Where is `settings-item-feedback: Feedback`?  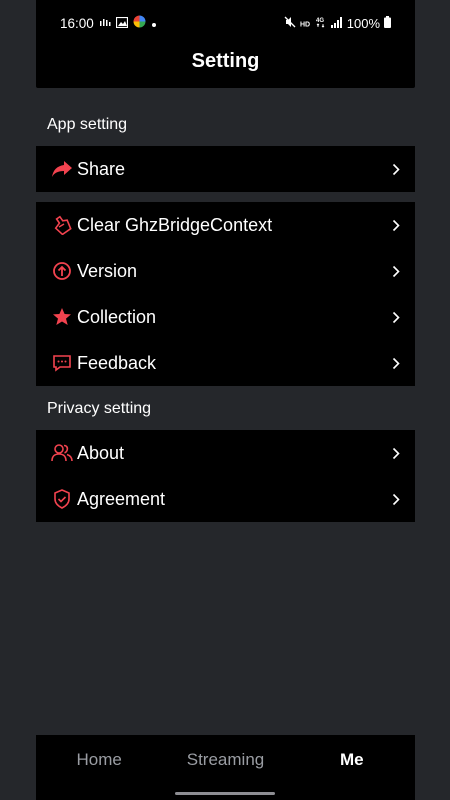
settings-item-feedback: Feedback is located at coordinates (225, 363).